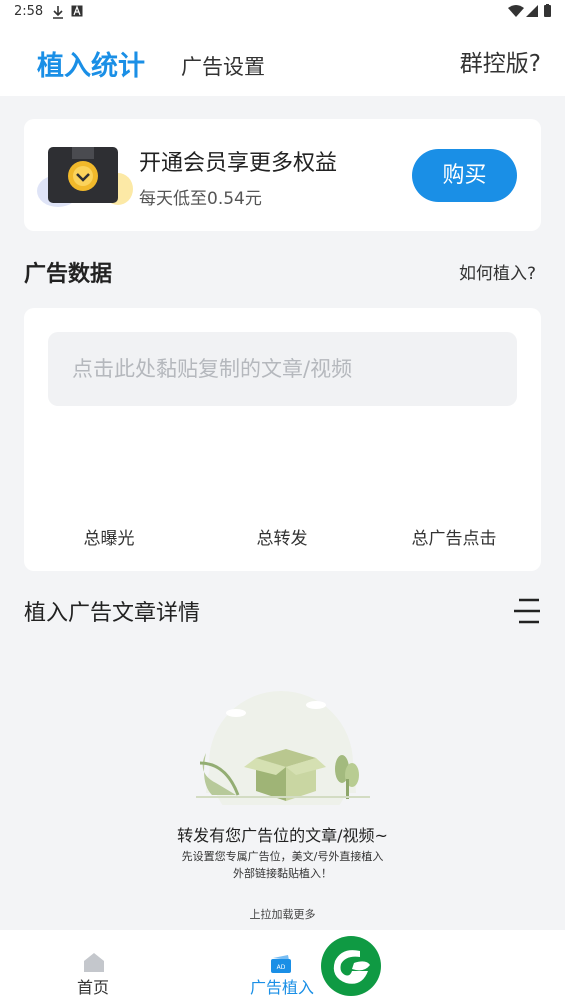  I want to click on signal-icon, so click(532, 11).